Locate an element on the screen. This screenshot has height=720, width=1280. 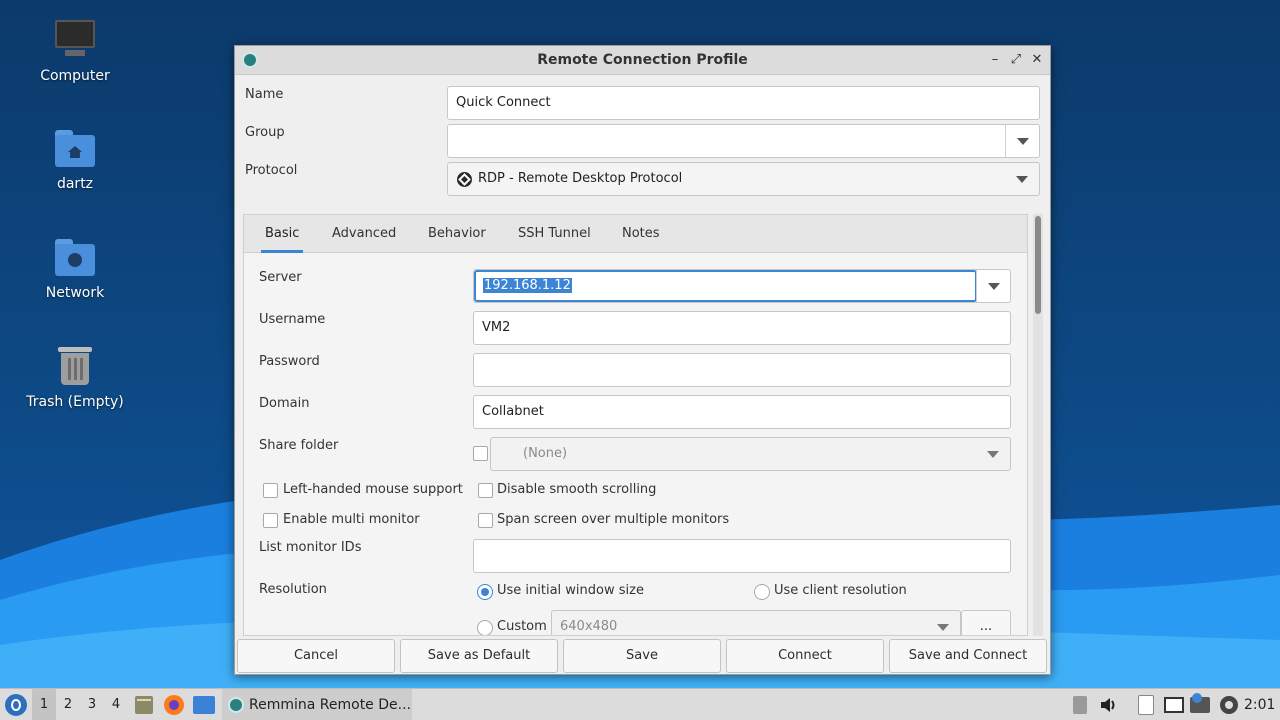
group-label: Group is located at coordinates (265, 132).